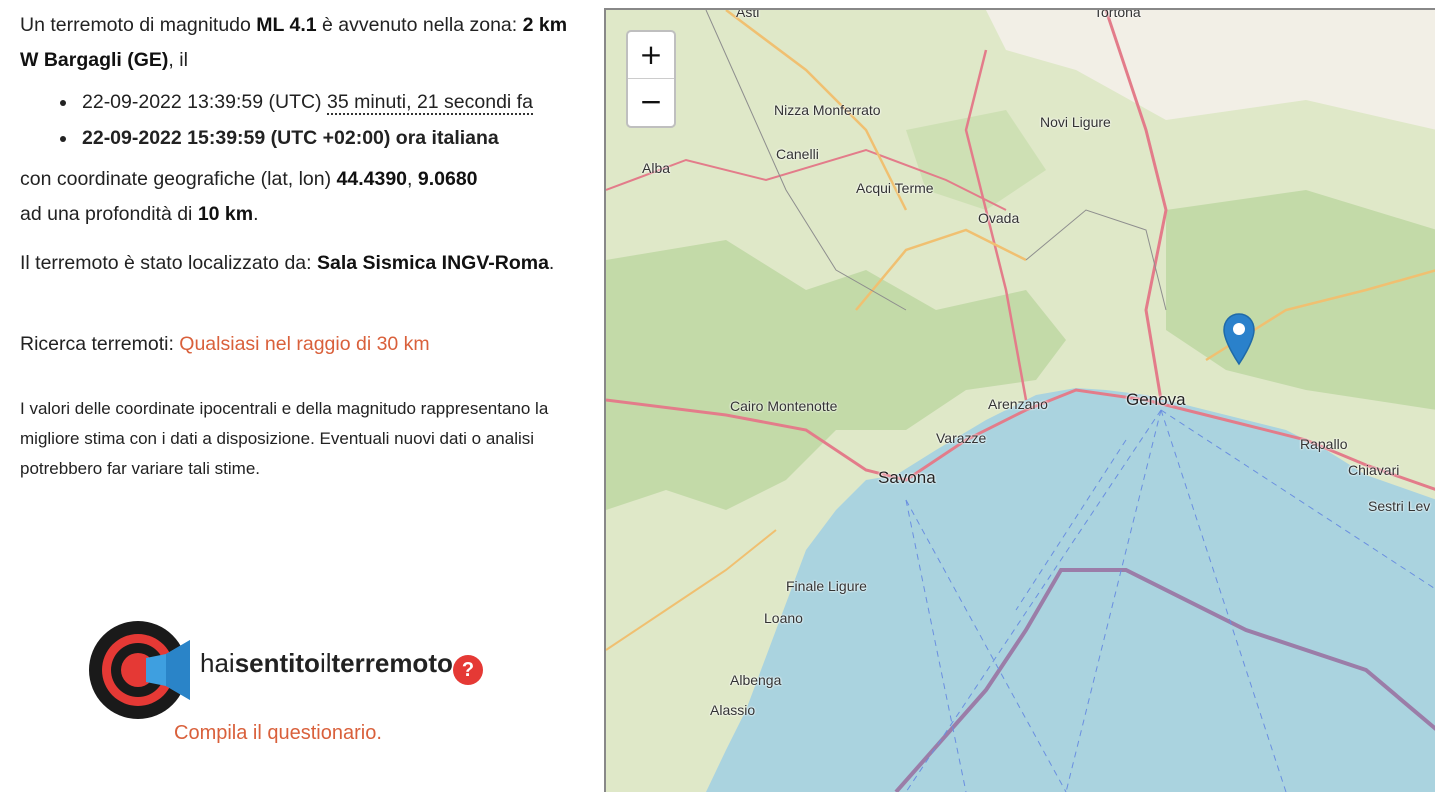 This screenshot has width=1435, height=792. Describe the element at coordinates (304, 344) in the screenshot. I see `search-radius-link: Qualsiasi nel raggio di 30 km` at that location.